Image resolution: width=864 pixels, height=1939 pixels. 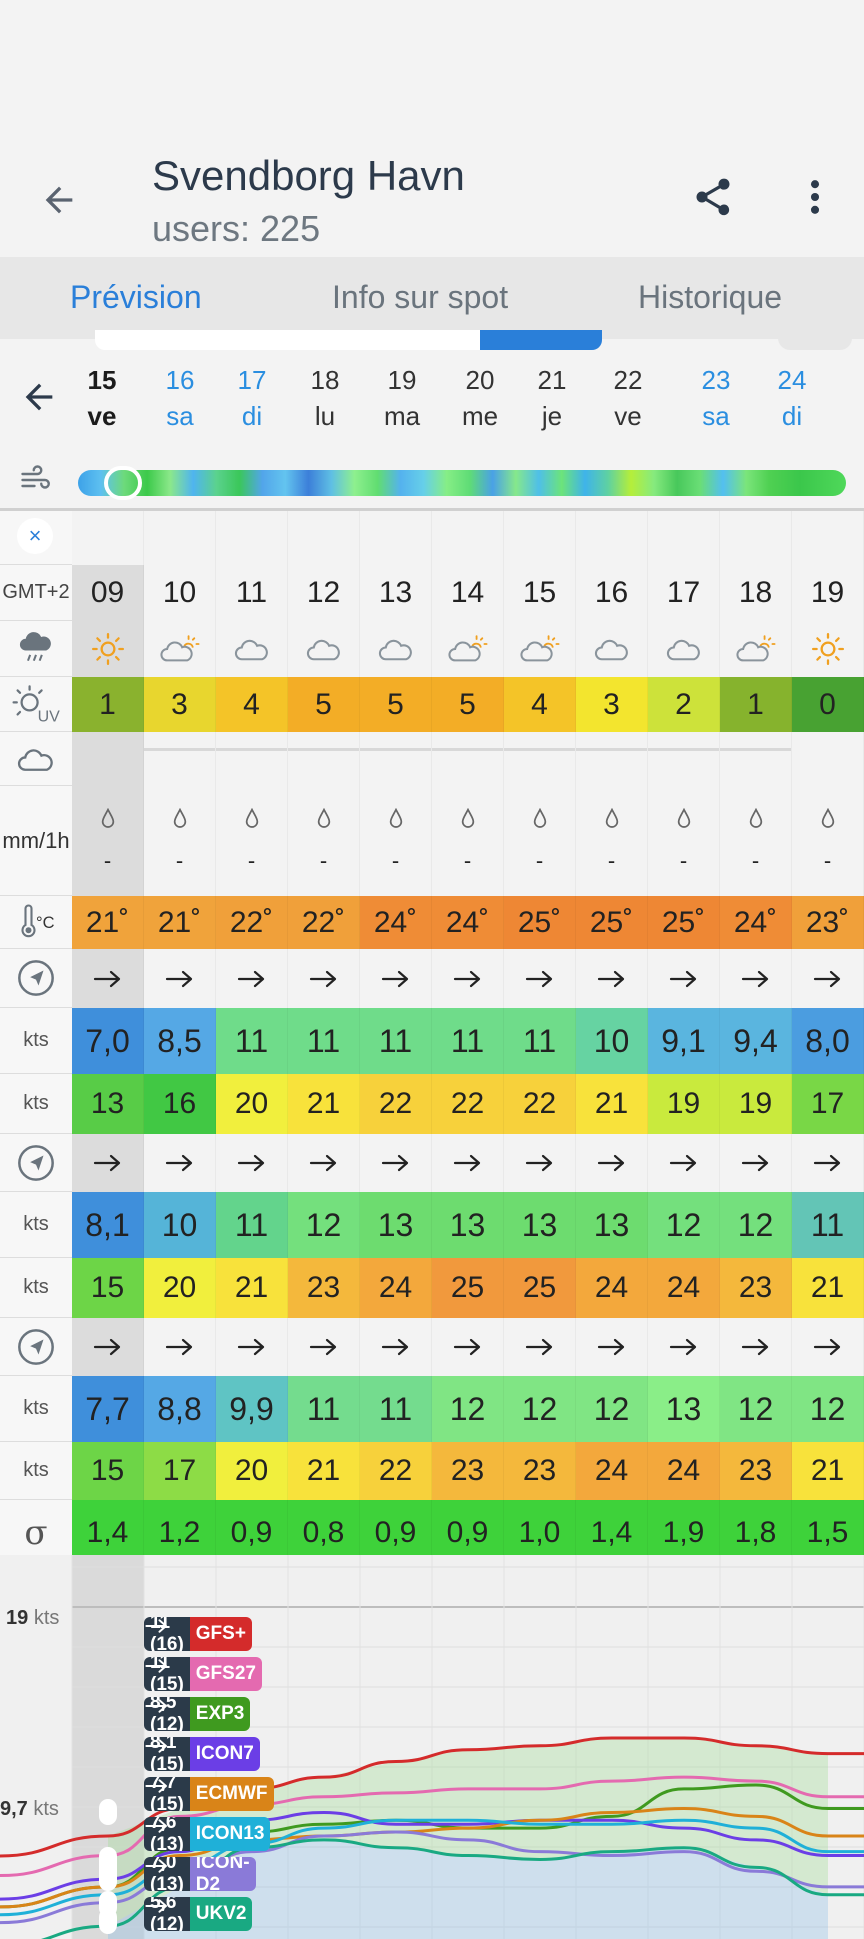 What do you see at coordinates (432, 841) in the screenshot?
I see `precipitation-row: mm/1h - - - - - - - - - - -` at bounding box center [432, 841].